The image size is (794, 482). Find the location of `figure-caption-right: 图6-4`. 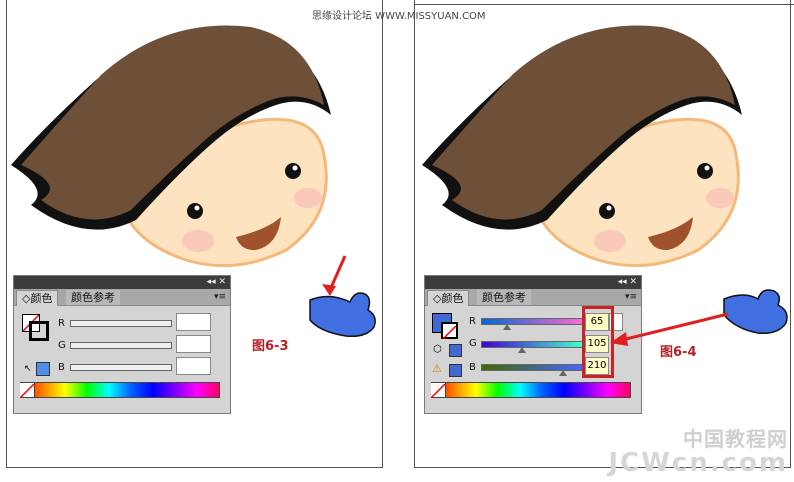

figure-caption-right: 图6-4 is located at coordinates (678, 352).